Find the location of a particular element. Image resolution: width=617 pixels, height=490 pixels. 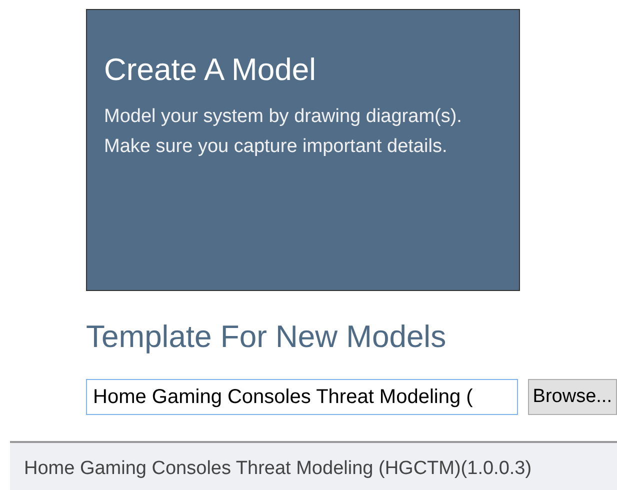

template-field: Home Gaming Consoles Threat Modeling ( is located at coordinates (302, 397).